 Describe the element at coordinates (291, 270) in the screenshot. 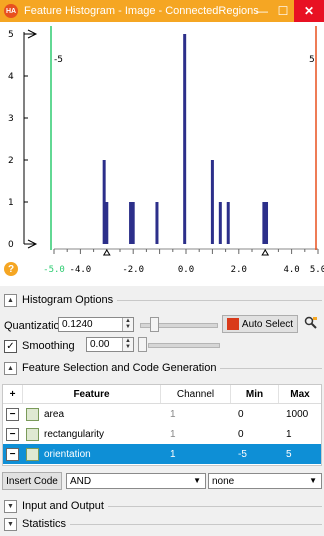

I see `x-tick-label: 4.0` at that location.